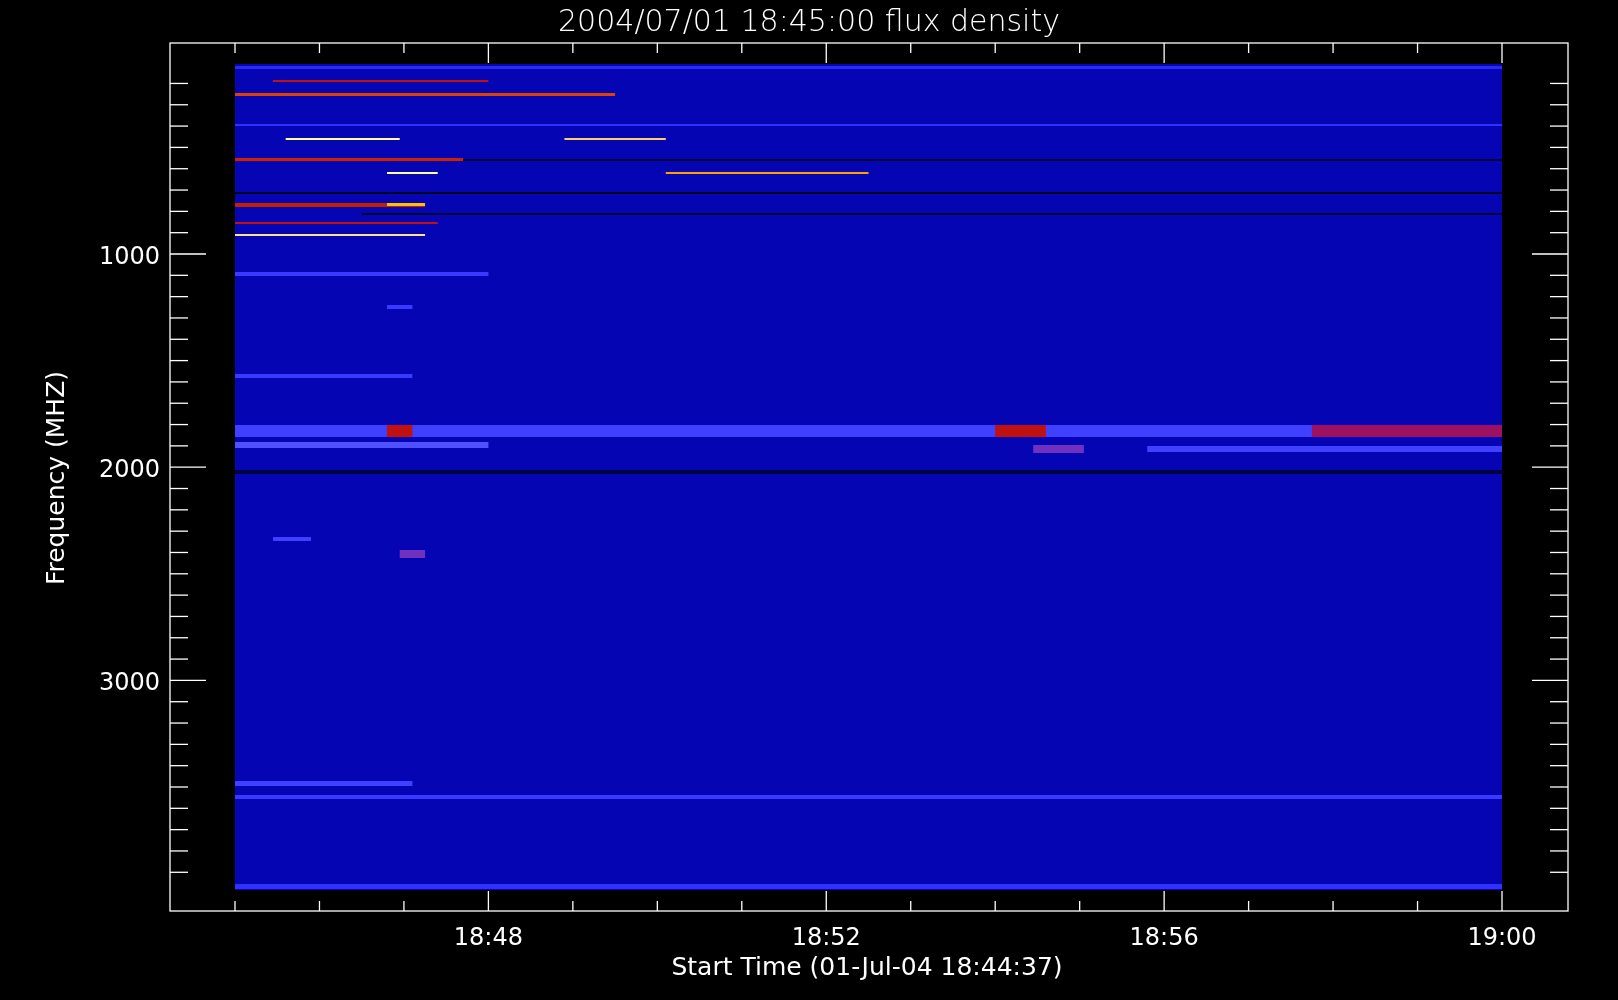  Describe the element at coordinates (129, 469) in the screenshot. I see `axis-tick-label: 2000` at that location.